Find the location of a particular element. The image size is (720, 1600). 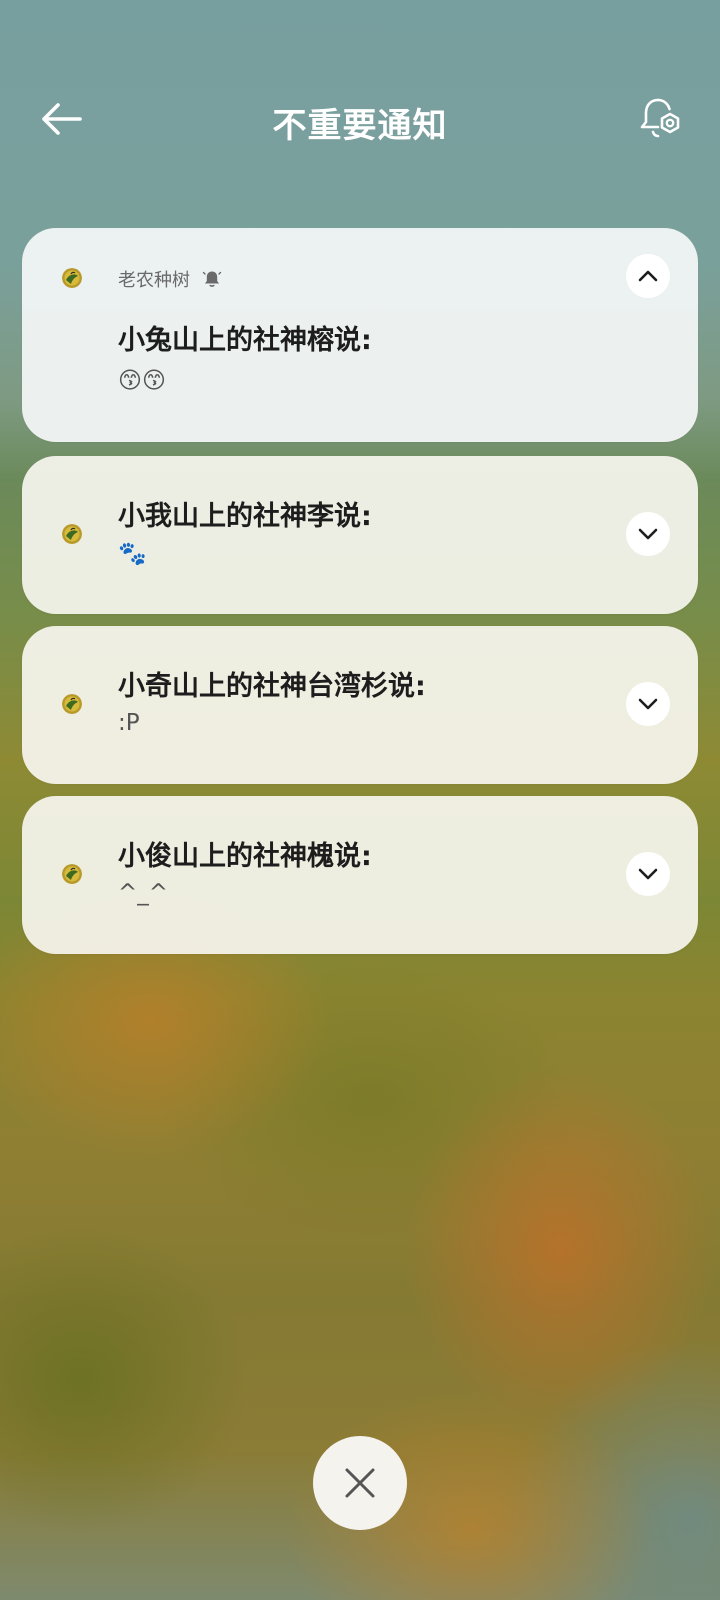

header: 不重要通知 is located at coordinates (360, 120).